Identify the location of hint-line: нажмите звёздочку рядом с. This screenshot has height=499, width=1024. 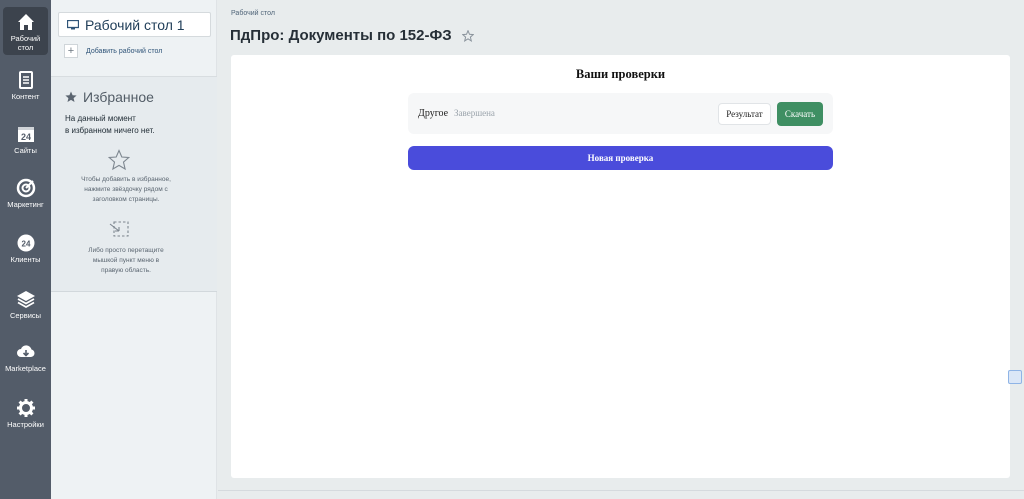
(126, 189).